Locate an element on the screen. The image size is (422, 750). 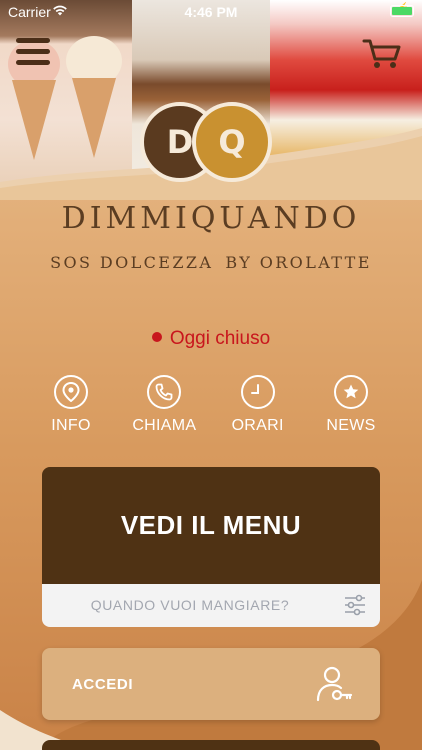
view-menu-label: VEDI IL MENU is located at coordinates (211, 525).